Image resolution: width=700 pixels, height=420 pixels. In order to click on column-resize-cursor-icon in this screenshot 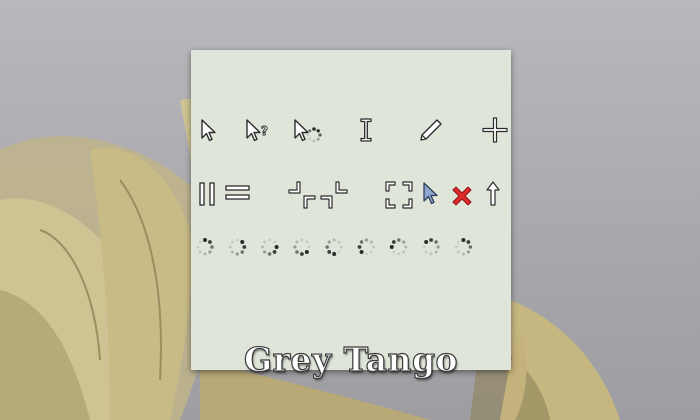, I will do `click(207, 194)`.